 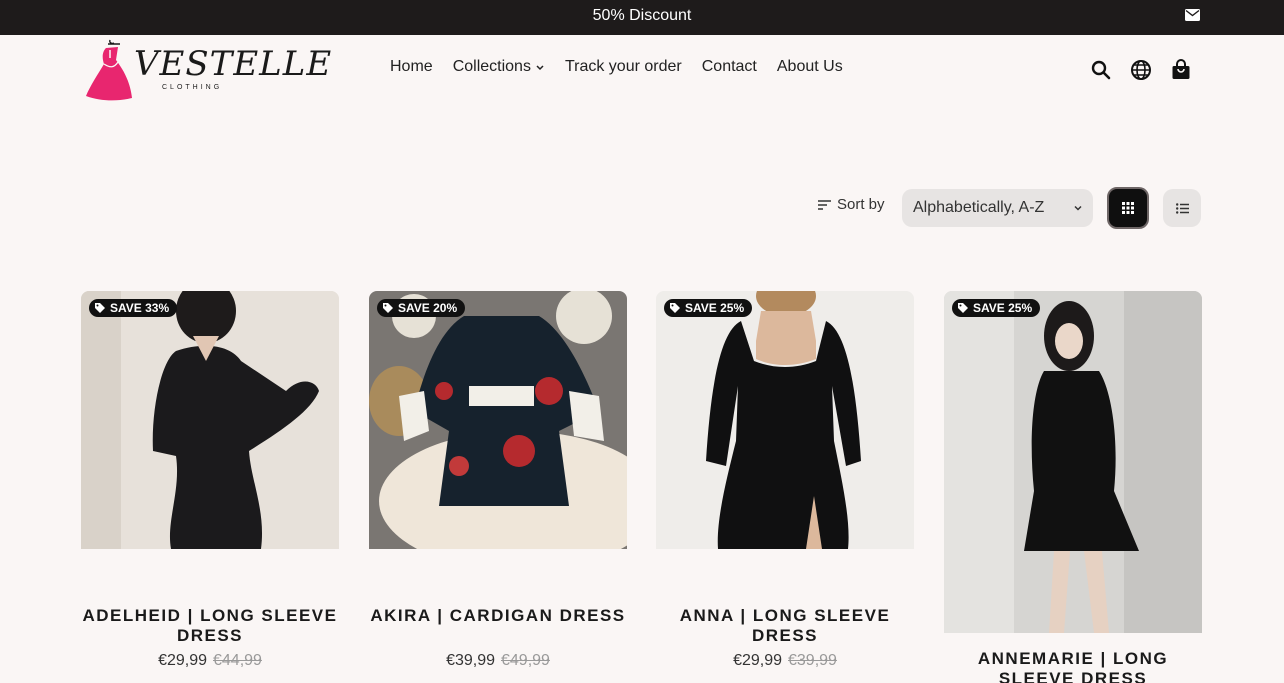 I want to click on brand-tagline: CLOTHING, so click(x=192, y=87).